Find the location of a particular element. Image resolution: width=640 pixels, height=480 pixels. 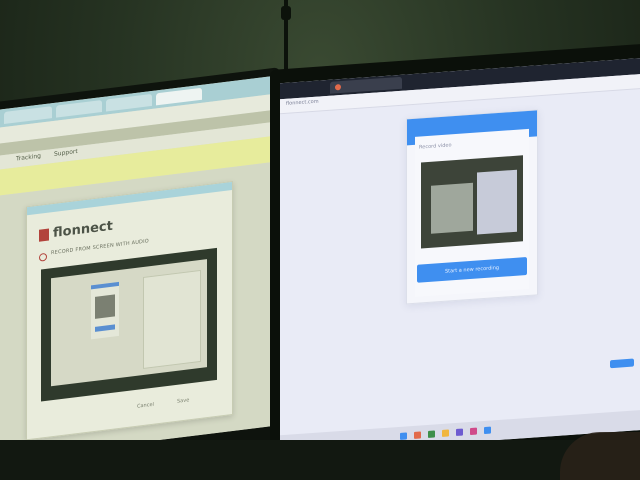

mini-photo is located at coordinates (105, 306).